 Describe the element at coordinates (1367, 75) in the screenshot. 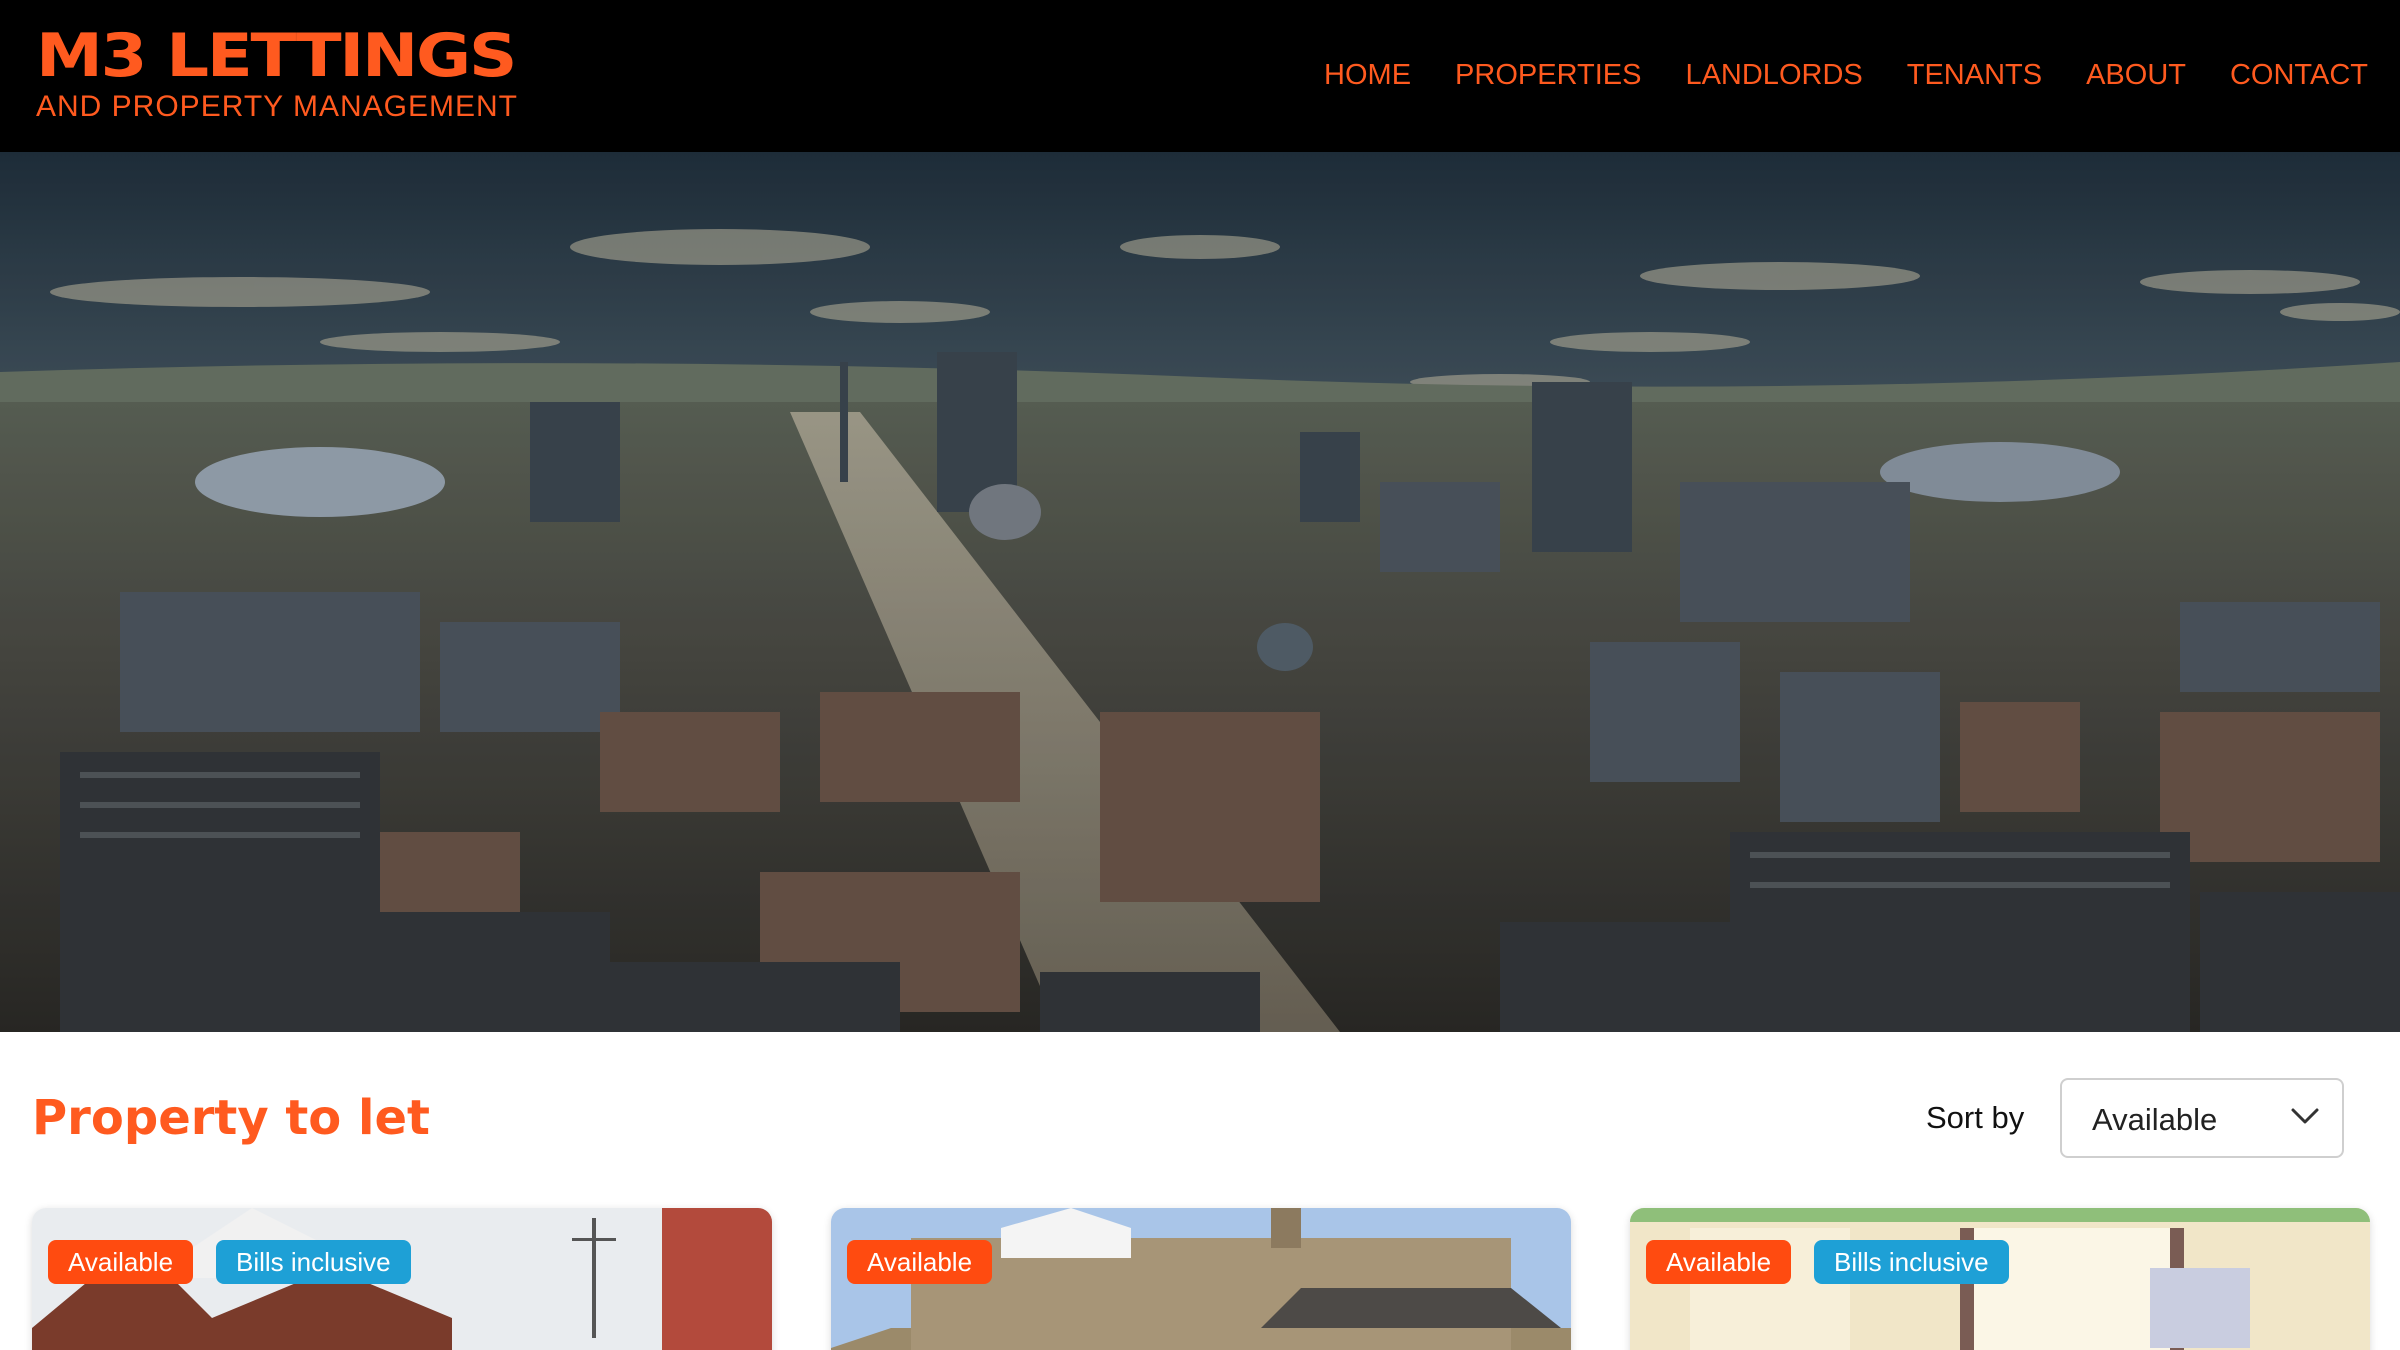

I see `nav-home: HOME` at that location.